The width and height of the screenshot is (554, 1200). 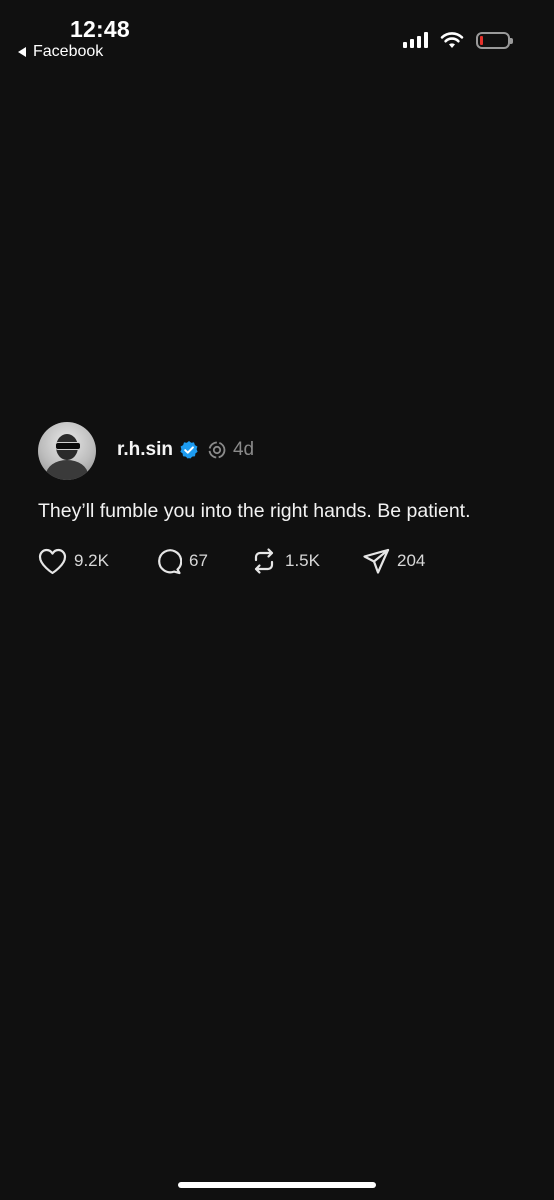 What do you see at coordinates (217, 450) in the screenshot?
I see `ai-label-icon` at bounding box center [217, 450].